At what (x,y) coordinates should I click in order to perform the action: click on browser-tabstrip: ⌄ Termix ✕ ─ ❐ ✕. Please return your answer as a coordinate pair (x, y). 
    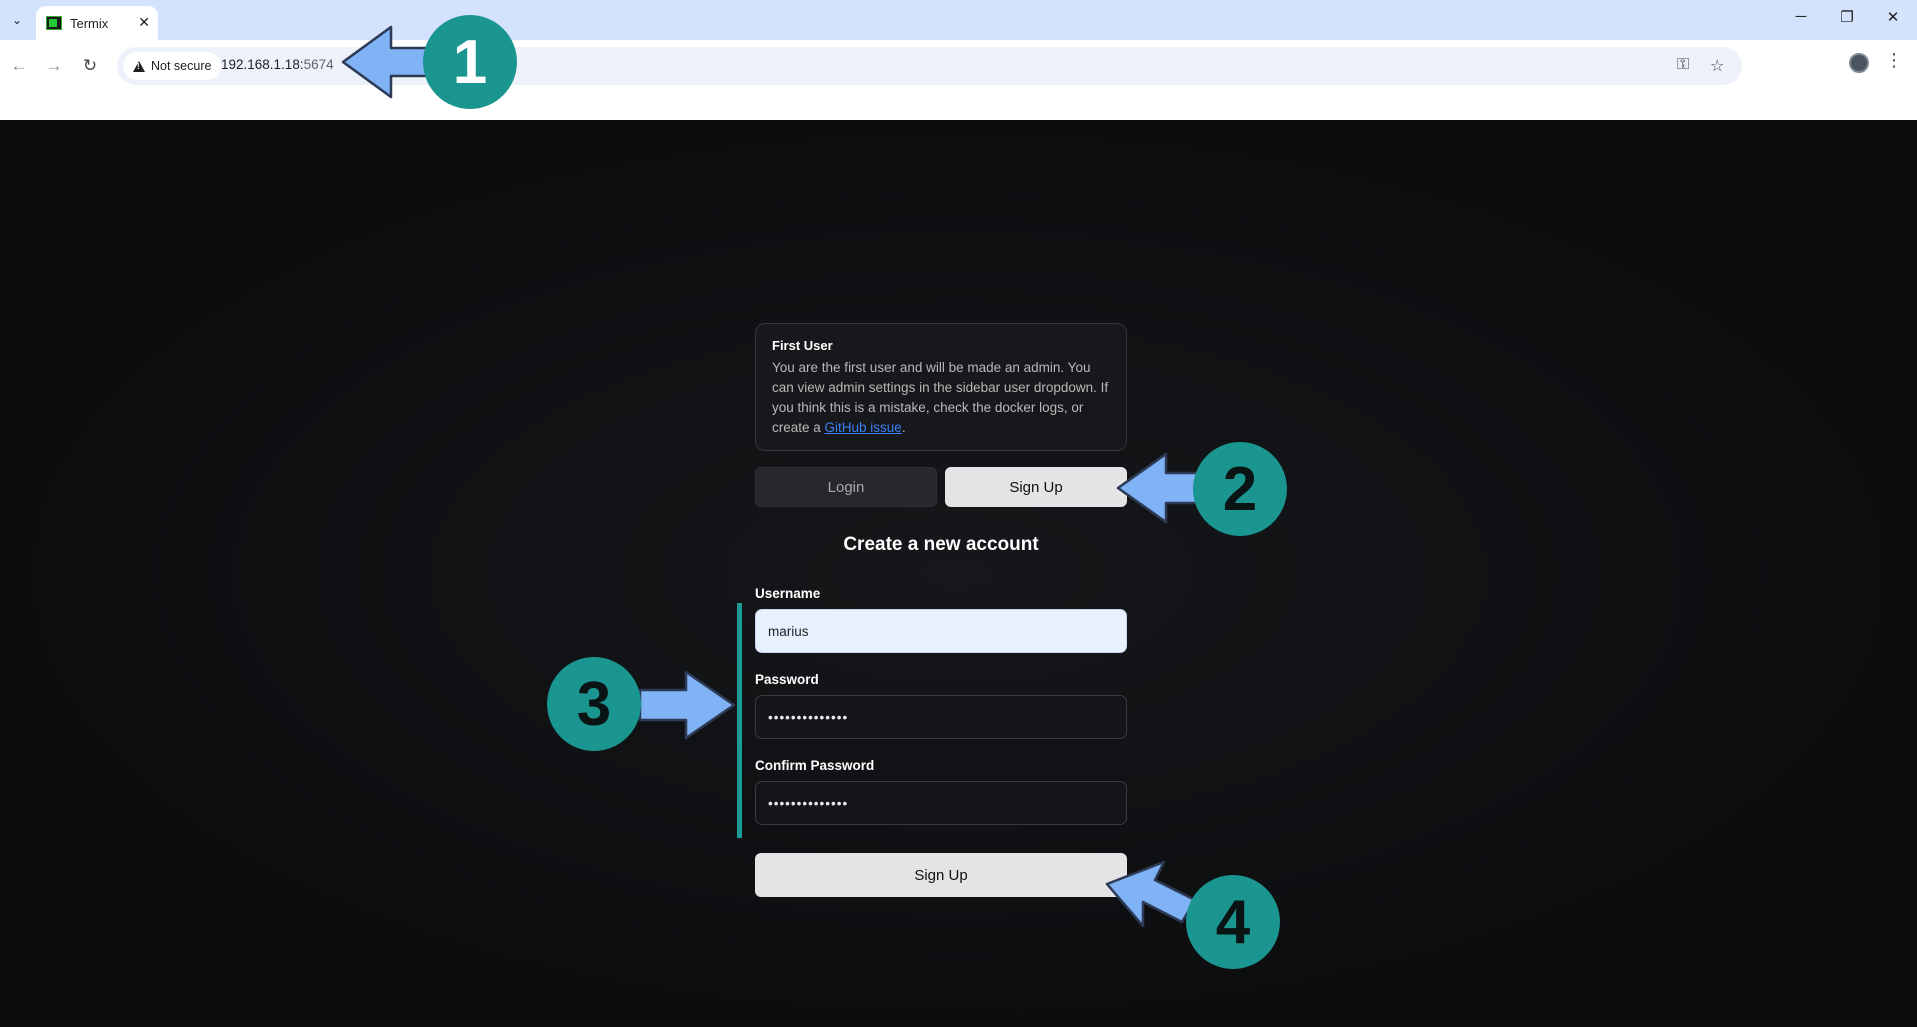
    Looking at the image, I should click on (958, 20).